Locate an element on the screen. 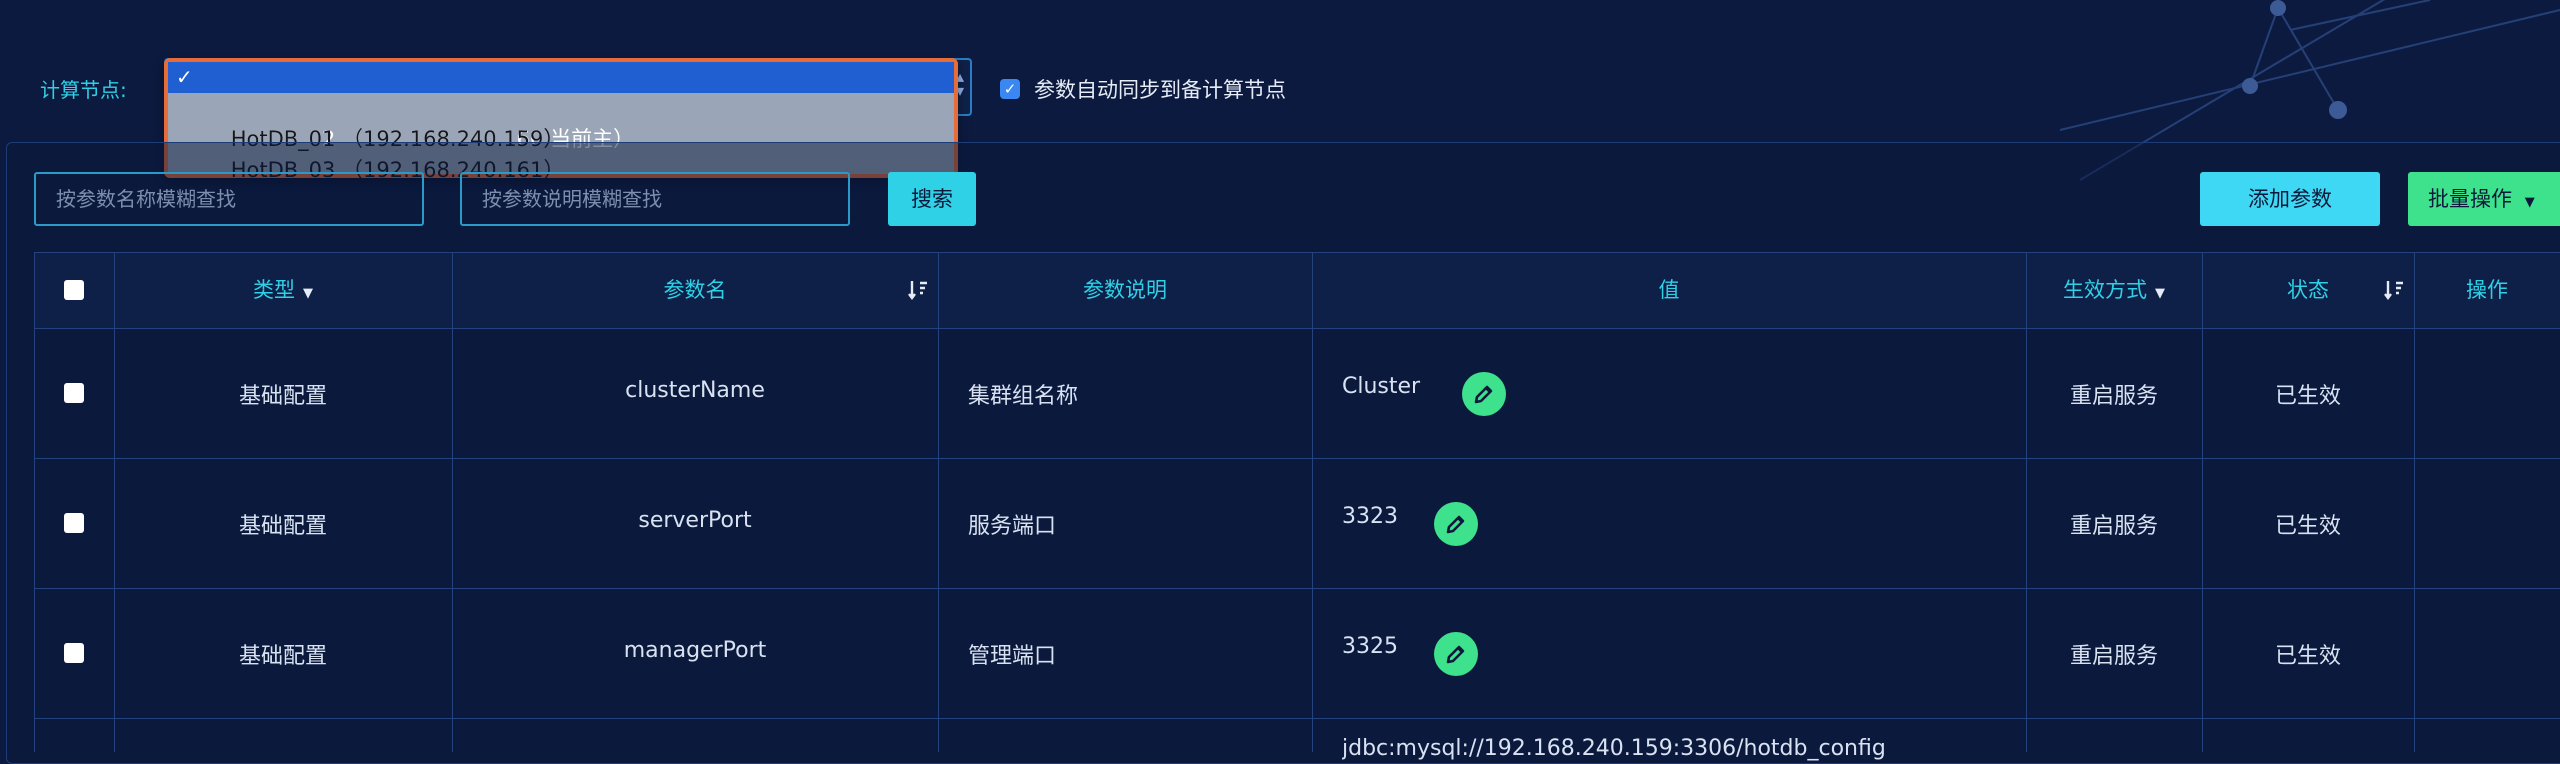 The height and width of the screenshot is (764, 2560). header-name-label: 参数名 is located at coordinates (695, 290).